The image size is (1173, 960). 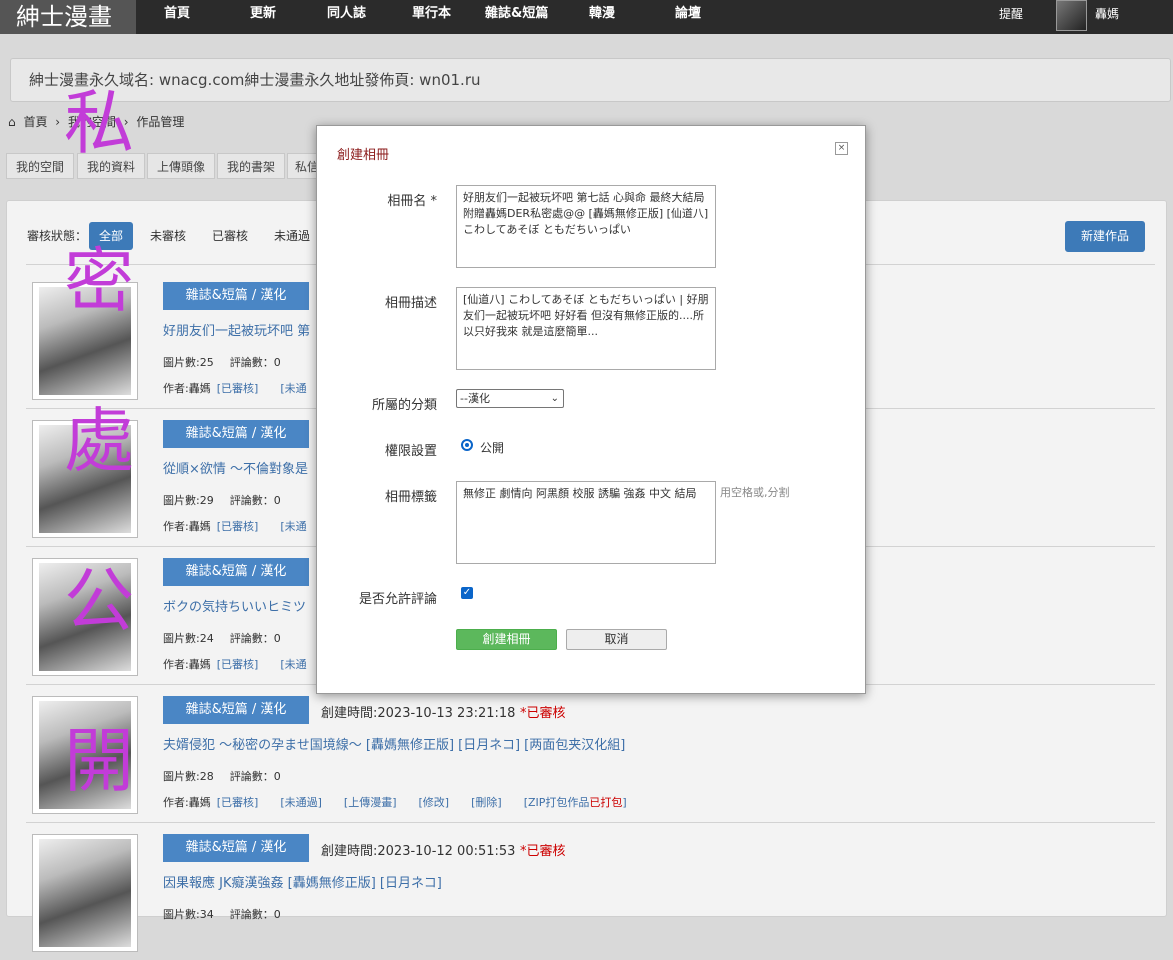 What do you see at coordinates (236, 329) in the screenshot?
I see `work-title: 好朋友们一起被玩坏吧 第` at bounding box center [236, 329].